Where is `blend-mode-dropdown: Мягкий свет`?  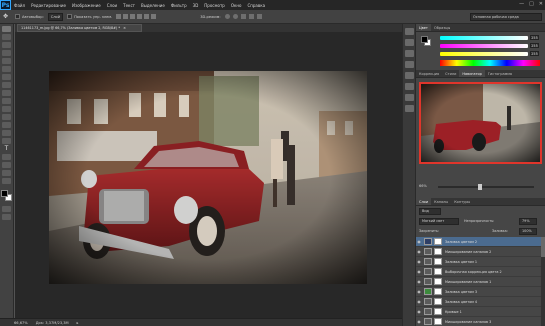 blend-mode-dropdown: Мягкий свет is located at coordinates (439, 221).